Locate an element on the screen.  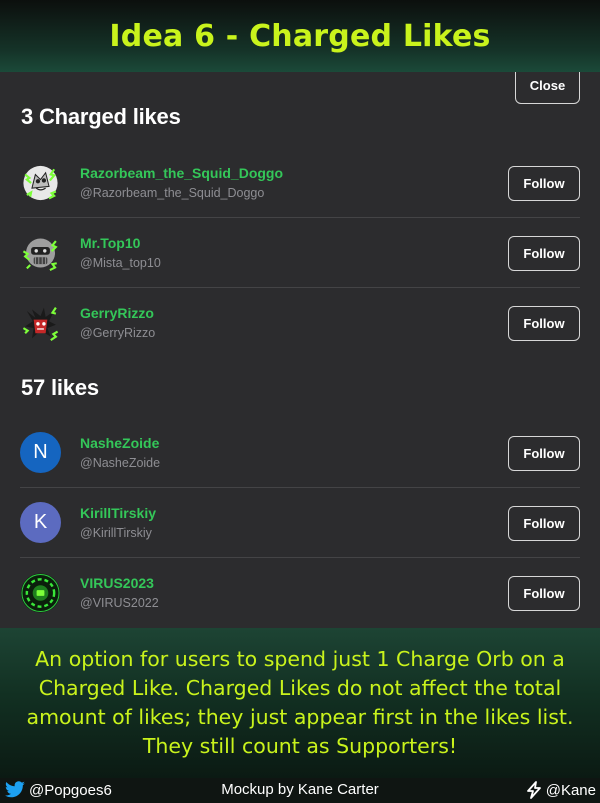
list-item: K KirillTirskiy @KirillTirskiy Follow is located at coordinates (300, 523).